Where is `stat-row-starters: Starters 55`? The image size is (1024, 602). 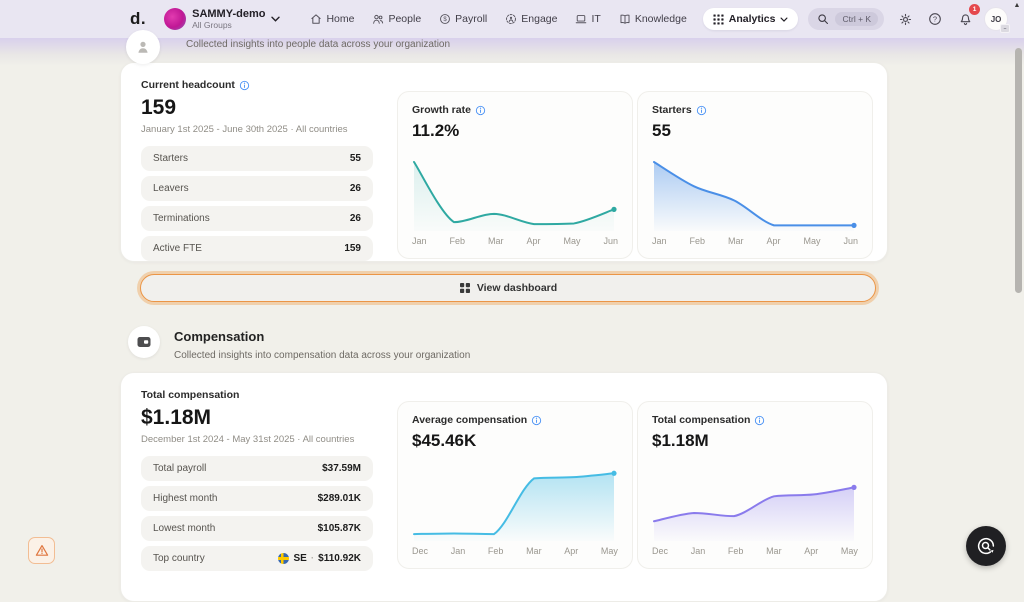 stat-row-starters: Starters 55 is located at coordinates (257, 158).